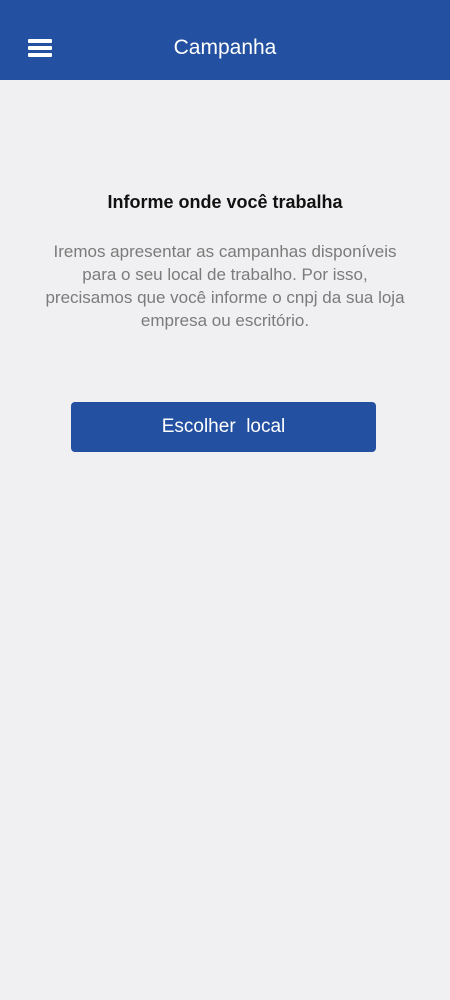 The image size is (450, 1000). Describe the element at coordinates (225, 47) in the screenshot. I see `page-title: Campanha` at that location.